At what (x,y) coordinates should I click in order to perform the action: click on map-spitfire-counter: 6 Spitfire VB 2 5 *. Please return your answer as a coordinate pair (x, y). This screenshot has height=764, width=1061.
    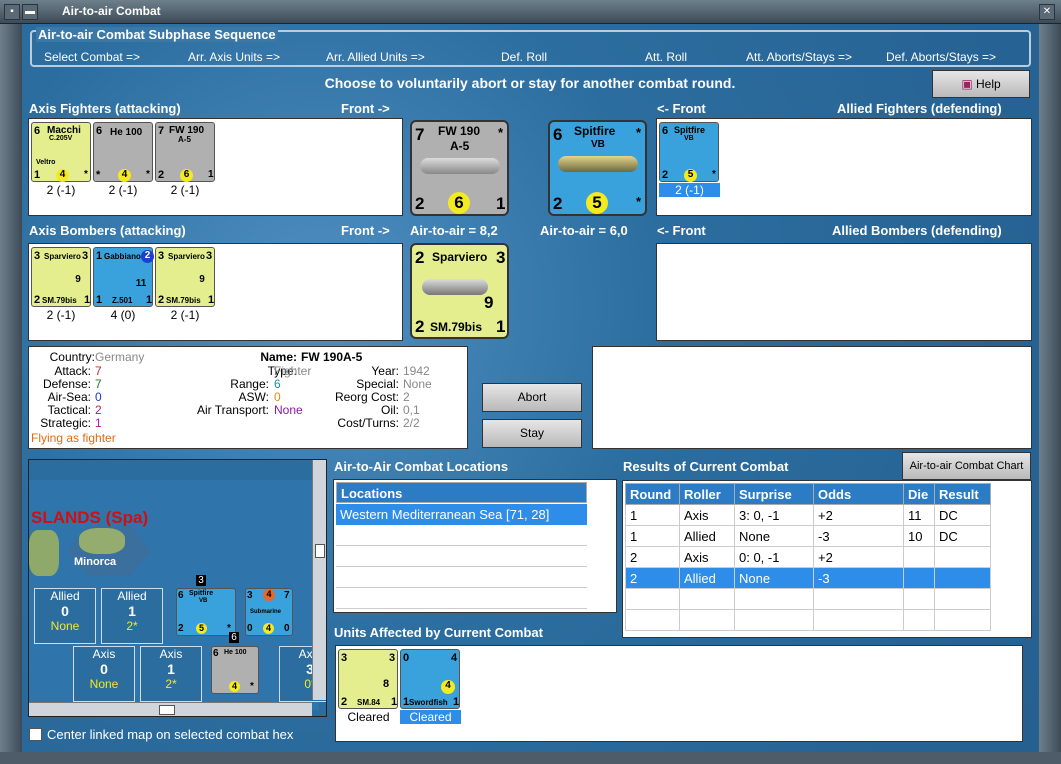
    Looking at the image, I should click on (206, 612).